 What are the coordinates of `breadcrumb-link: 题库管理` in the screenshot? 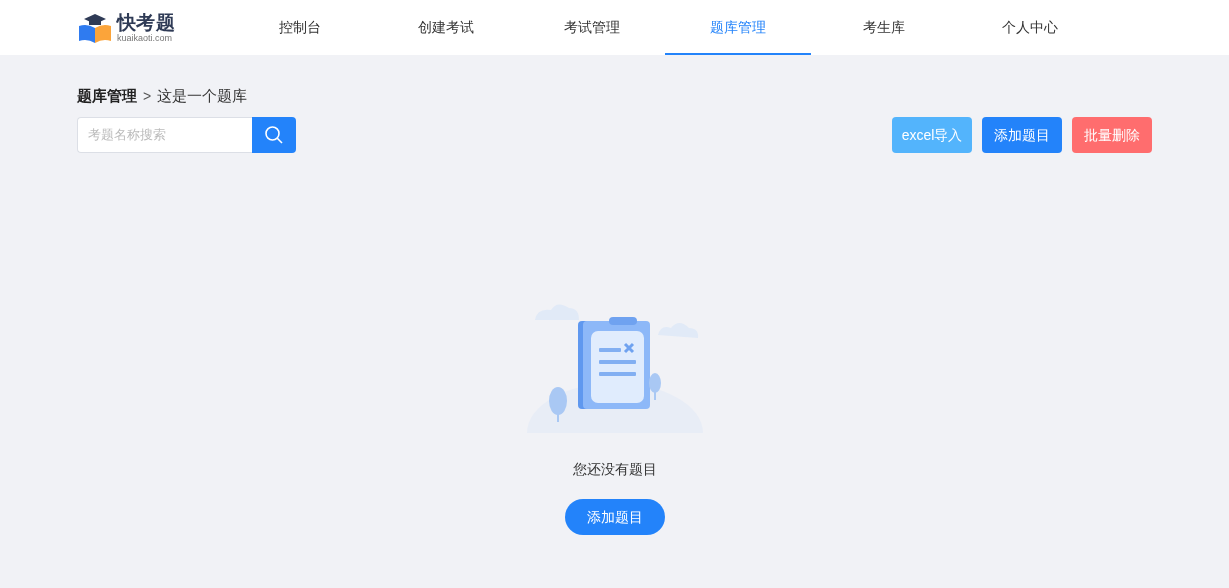 It's located at (107, 96).